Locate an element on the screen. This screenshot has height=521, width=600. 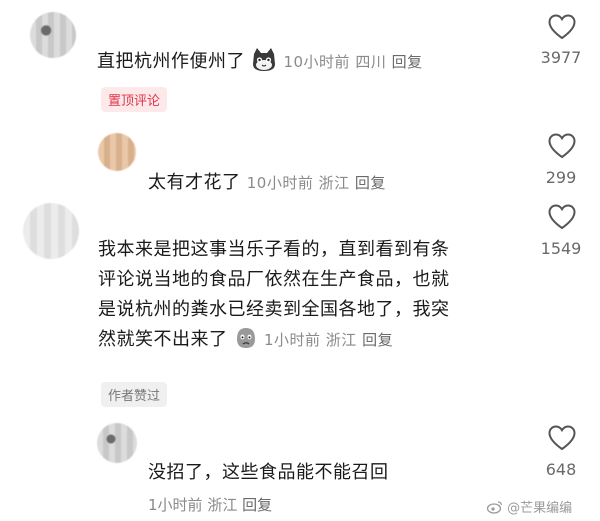
comment-meta: 10小时前 浙江 回复 is located at coordinates (316, 183).